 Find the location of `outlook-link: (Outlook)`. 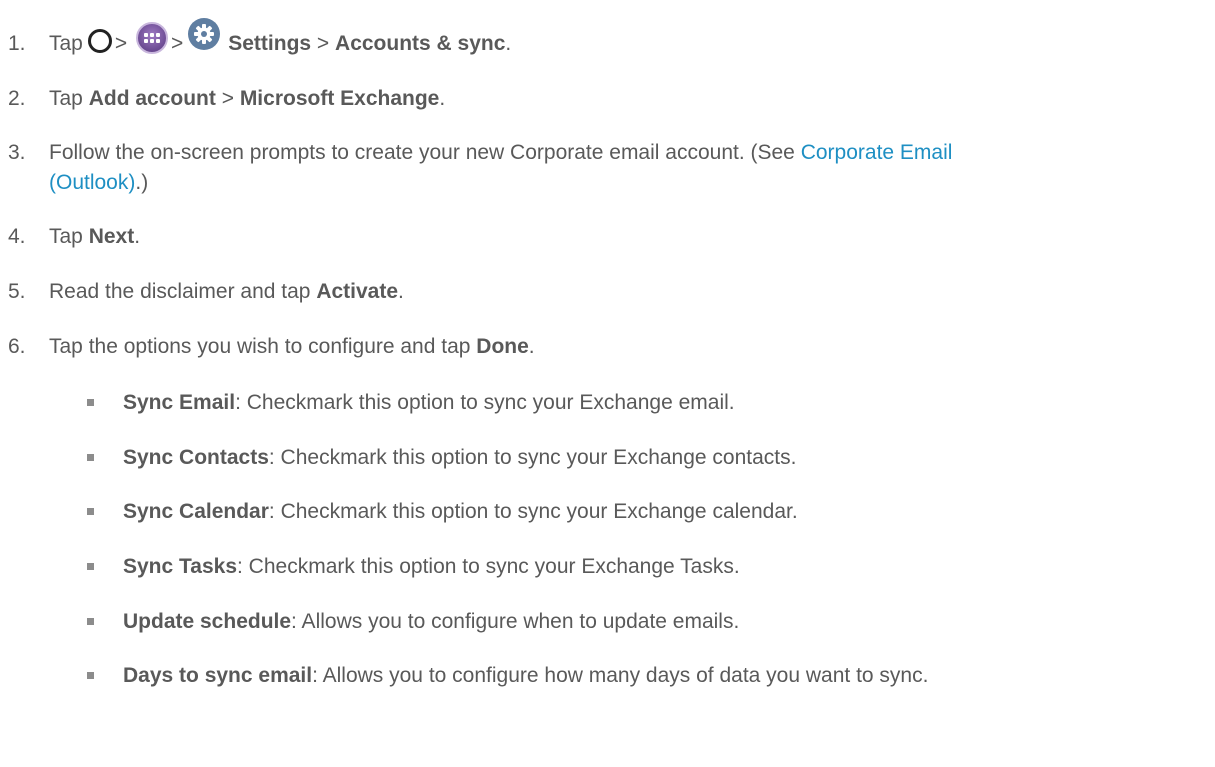

outlook-link: (Outlook) is located at coordinates (92, 182).